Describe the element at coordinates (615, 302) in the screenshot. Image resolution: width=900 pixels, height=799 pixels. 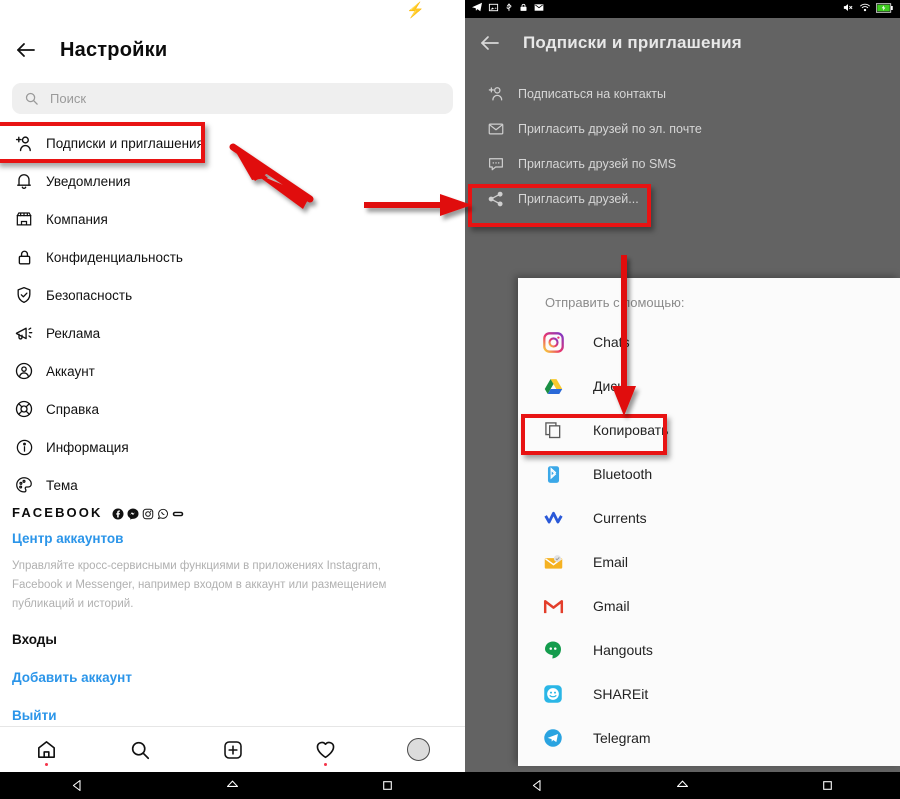
I see `share-sheet-title: Отправить с помощью:` at that location.